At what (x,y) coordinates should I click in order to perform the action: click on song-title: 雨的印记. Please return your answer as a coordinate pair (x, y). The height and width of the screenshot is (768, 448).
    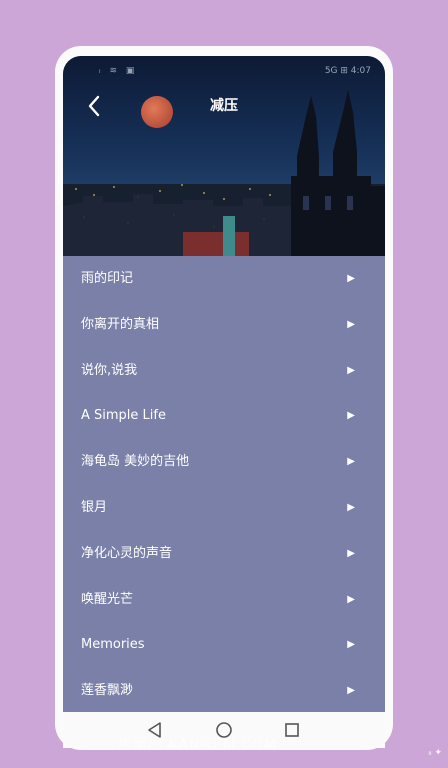
    Looking at the image, I should click on (107, 278).